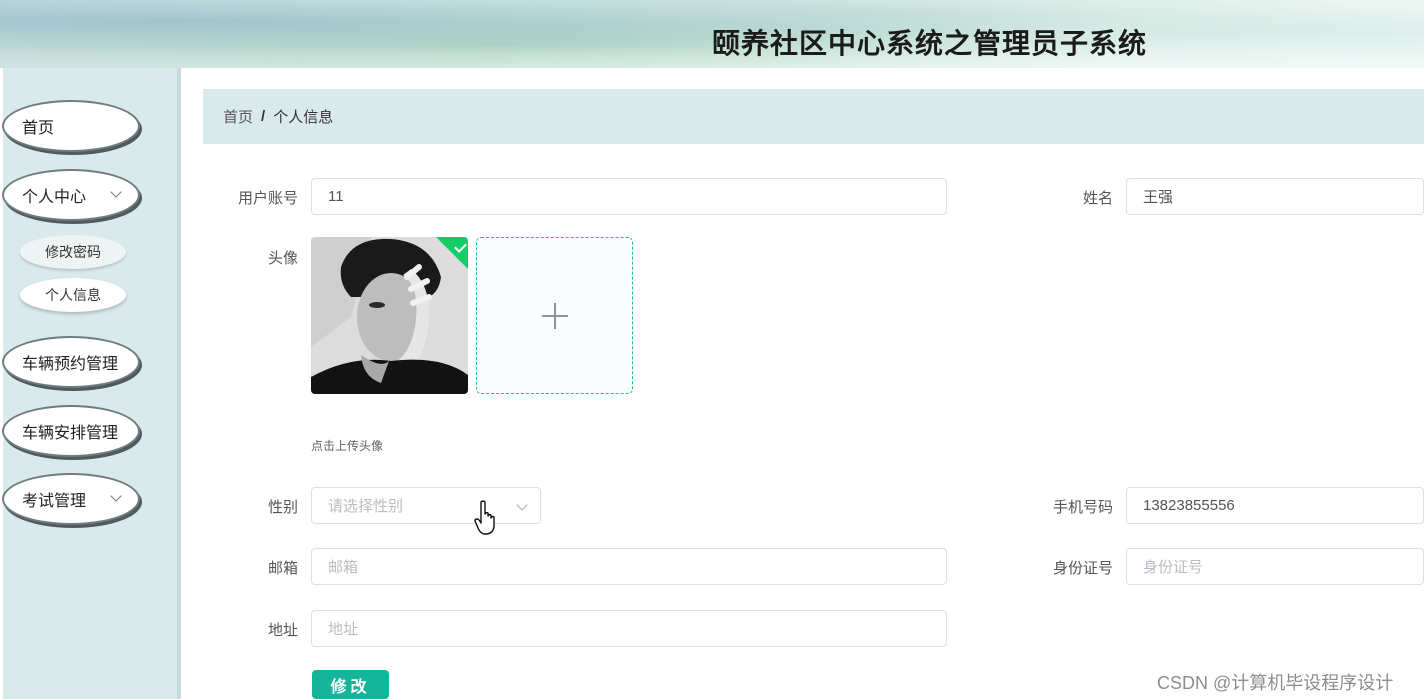 The width and height of the screenshot is (1424, 699). Describe the element at coordinates (282, 630) in the screenshot. I see `address-label: 地址` at that location.